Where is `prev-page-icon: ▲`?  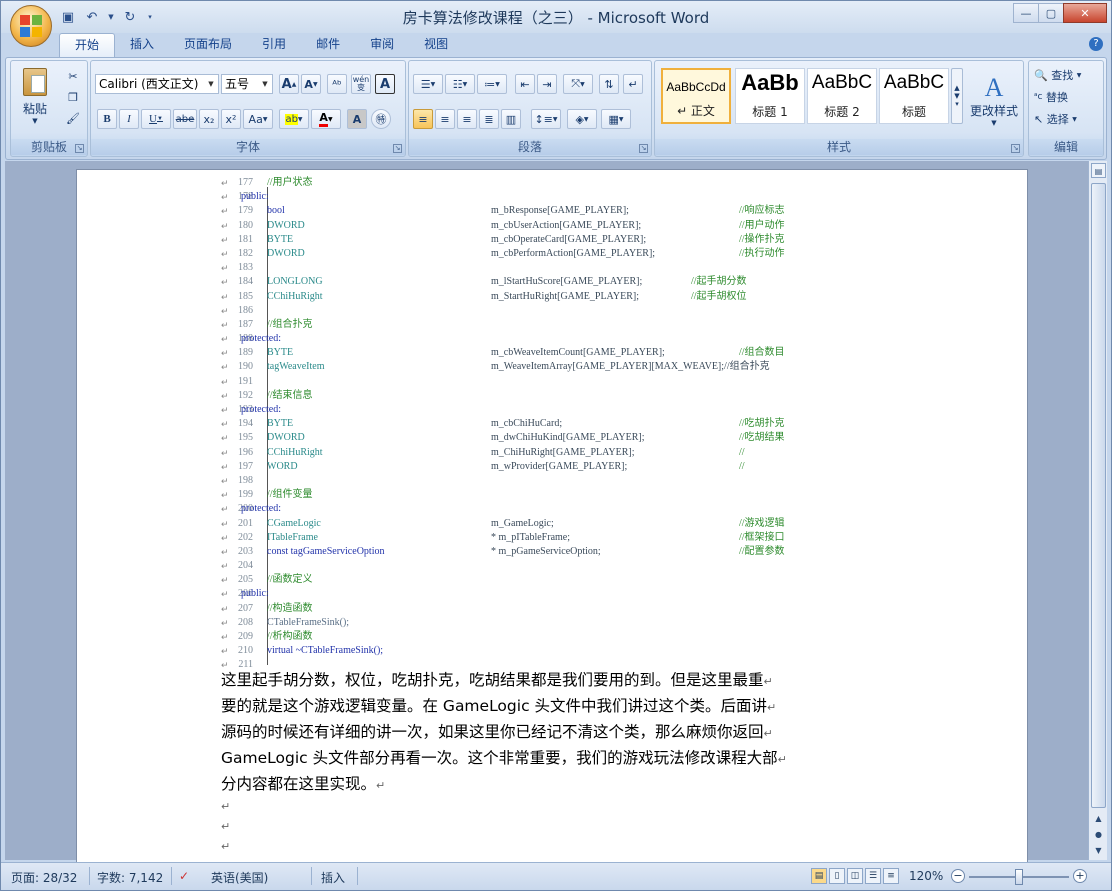
prev-page-icon: ▲ is located at coordinates (1098, 818).